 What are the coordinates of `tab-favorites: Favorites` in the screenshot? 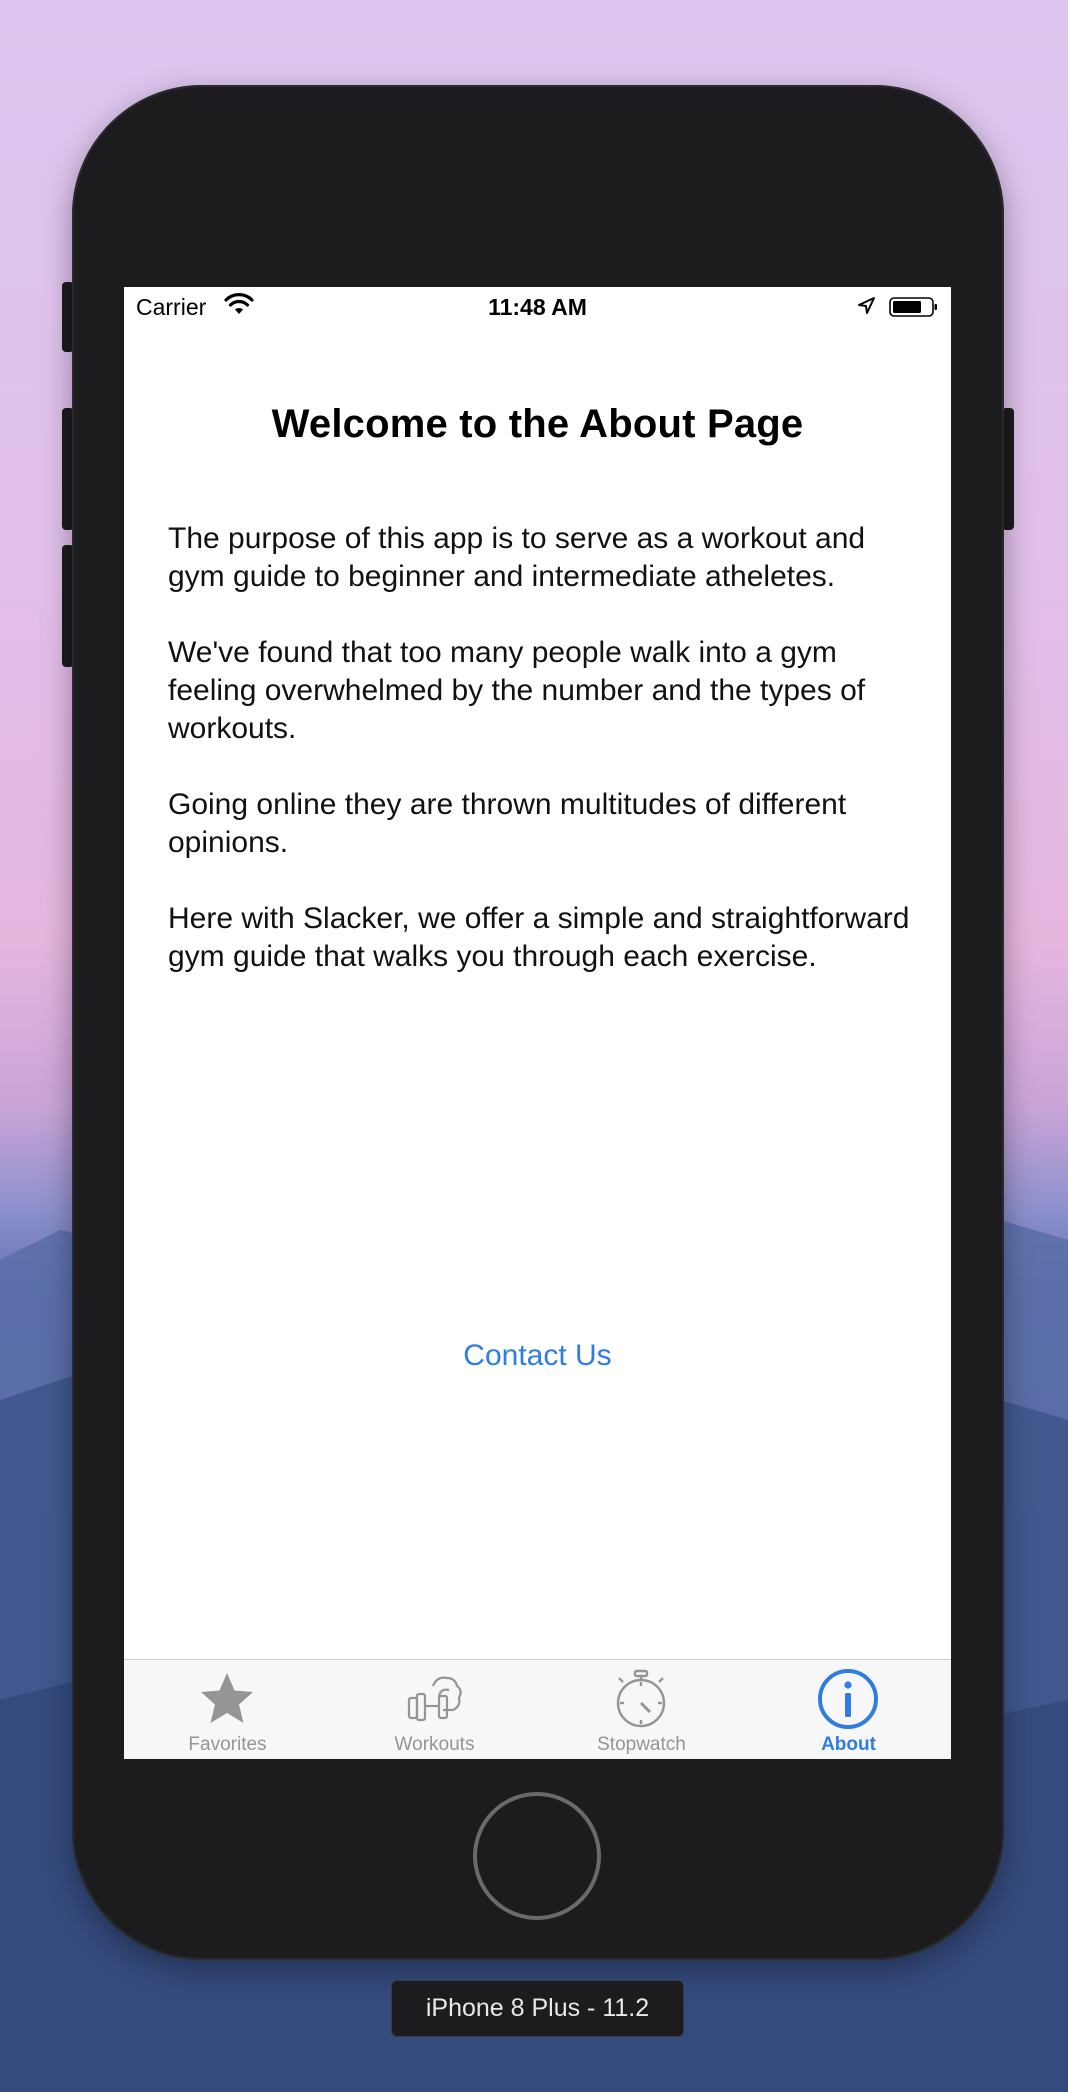 It's located at (227, 1709).